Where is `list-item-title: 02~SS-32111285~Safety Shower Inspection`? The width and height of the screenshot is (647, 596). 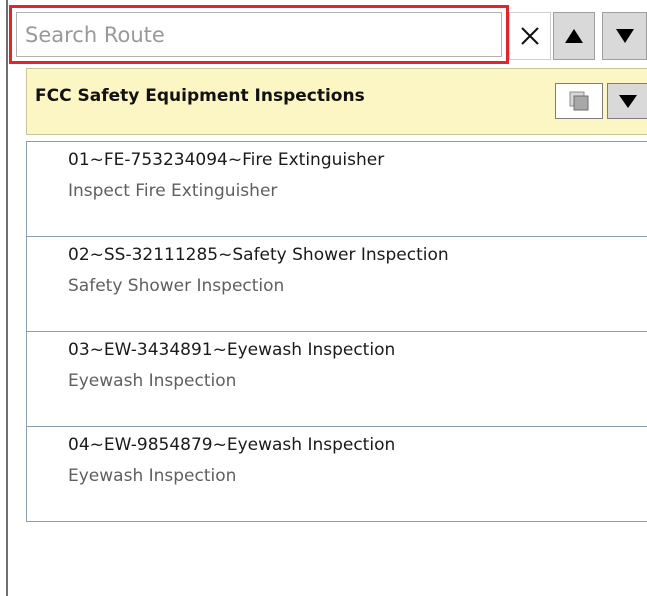 list-item-title: 02~SS-32111285~Safety Shower Inspection is located at coordinates (258, 255).